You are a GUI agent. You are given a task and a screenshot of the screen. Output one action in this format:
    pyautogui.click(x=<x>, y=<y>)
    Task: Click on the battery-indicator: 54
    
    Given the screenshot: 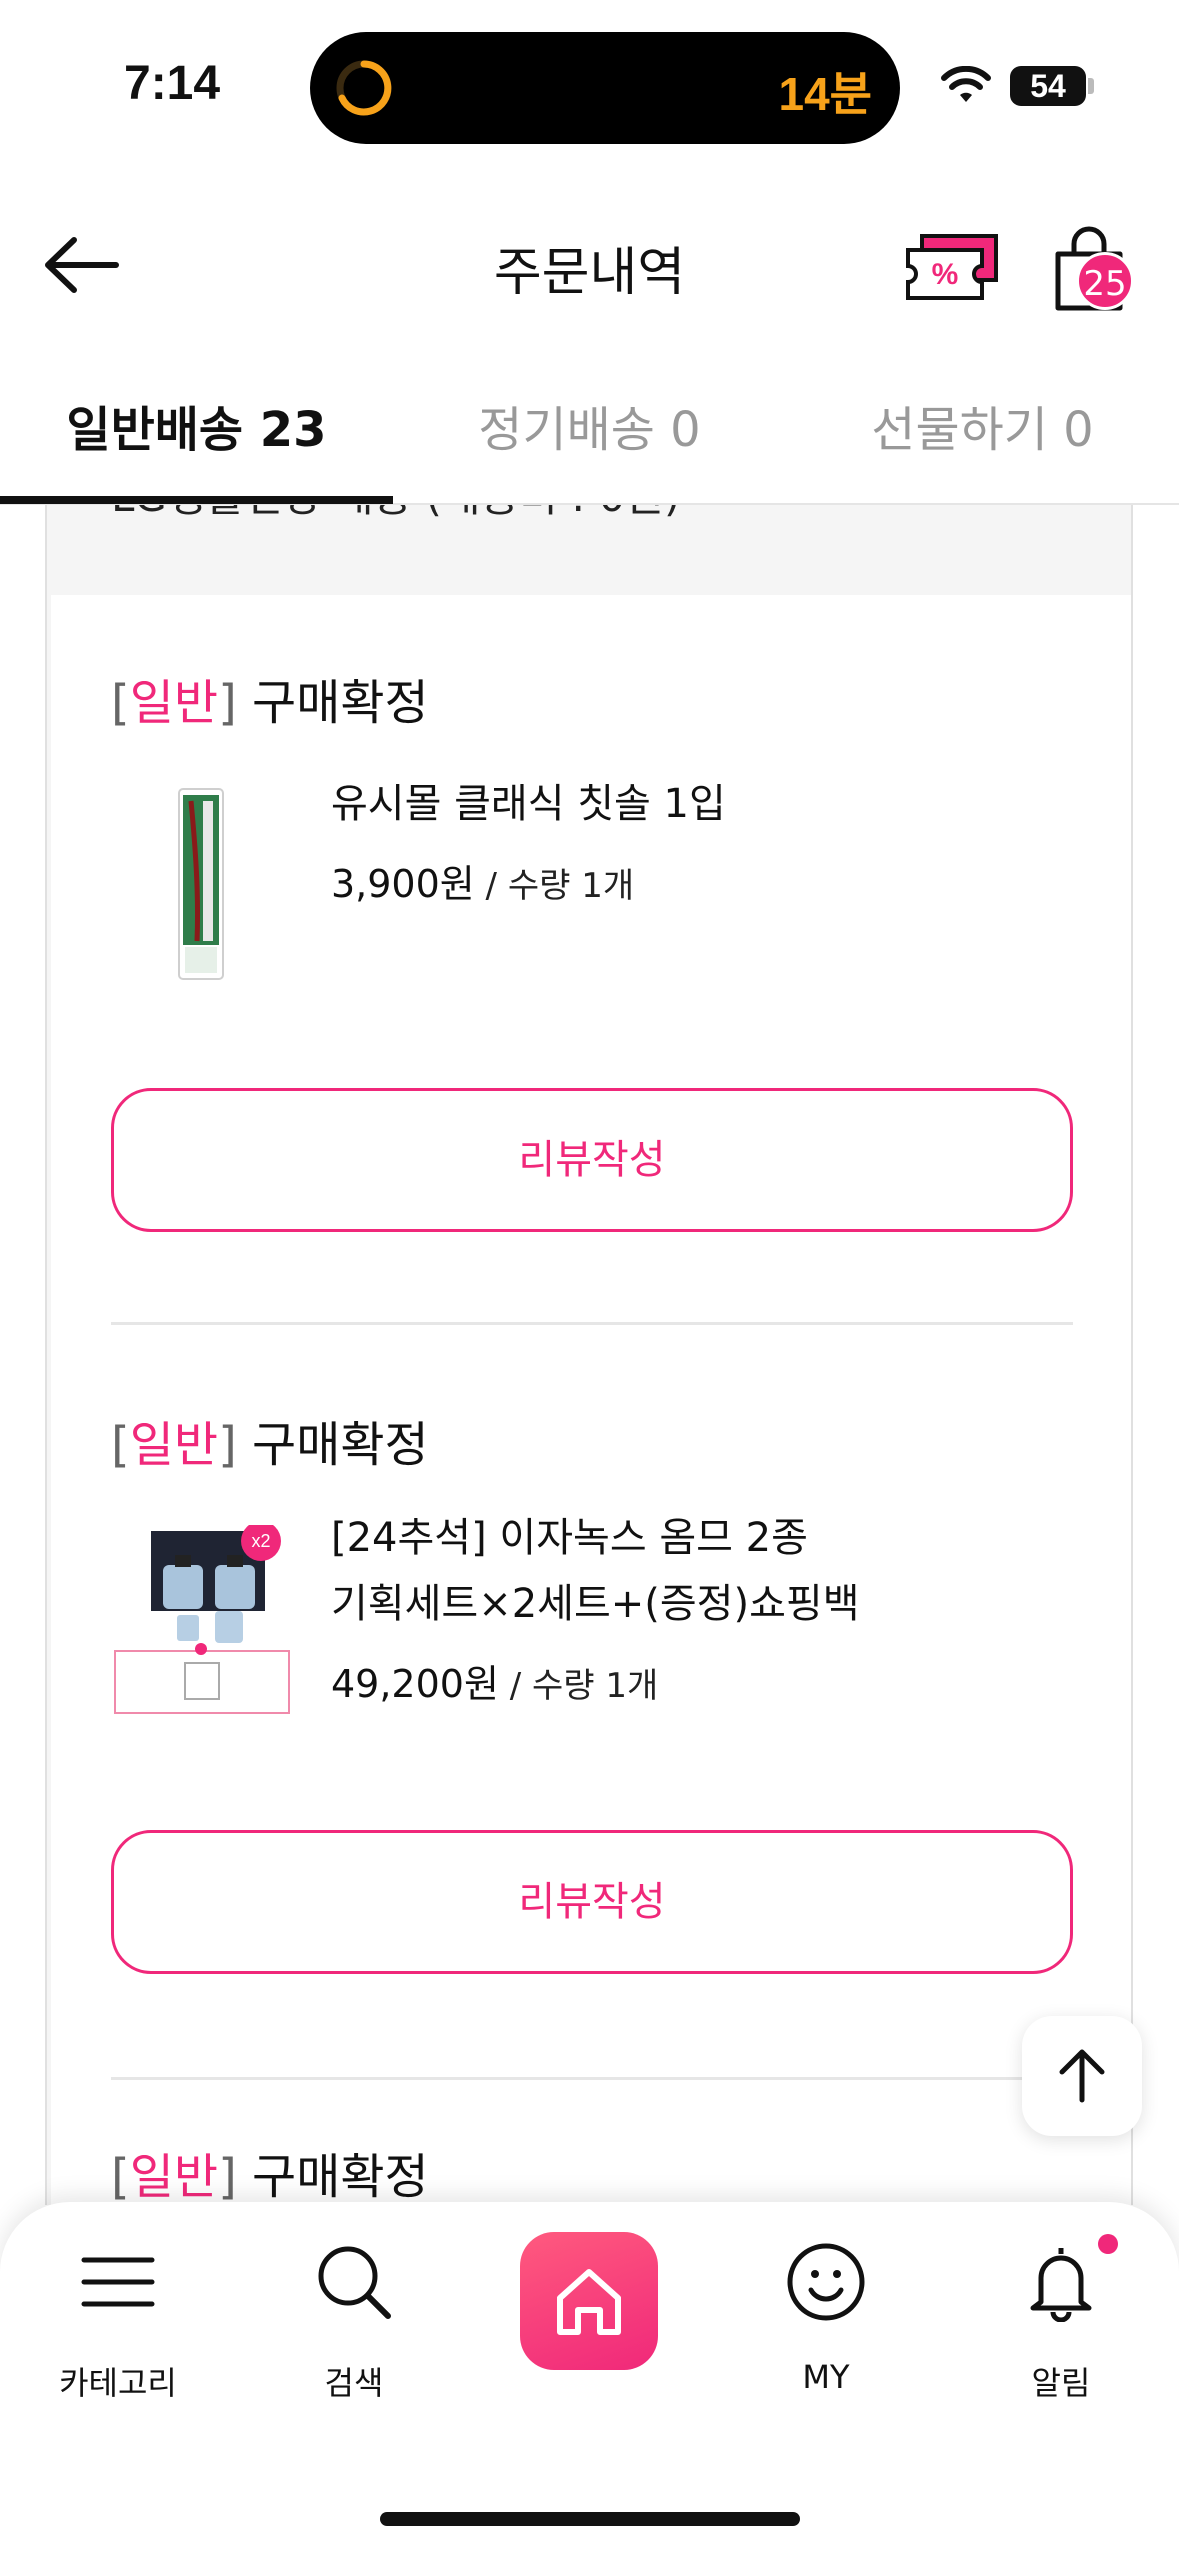 What is the action you would take?
    pyautogui.click(x=1048, y=86)
    